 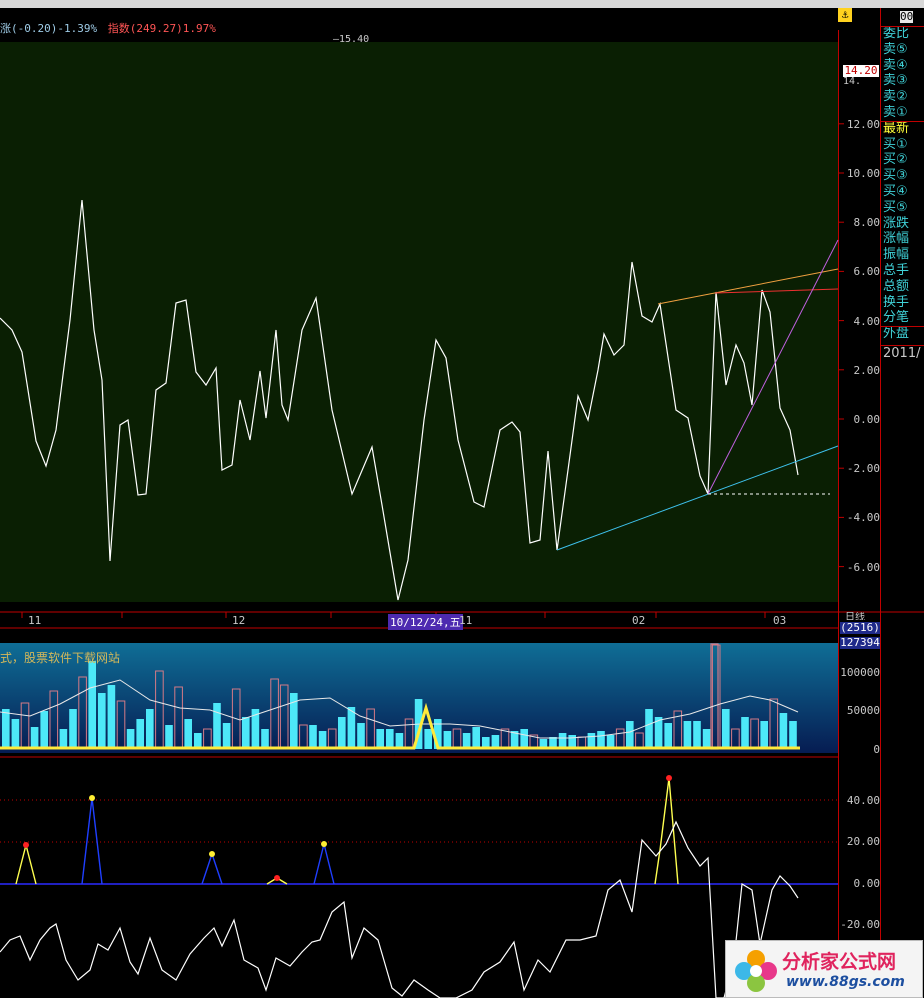 I want to click on side-item: 最新, so click(x=903, y=129).